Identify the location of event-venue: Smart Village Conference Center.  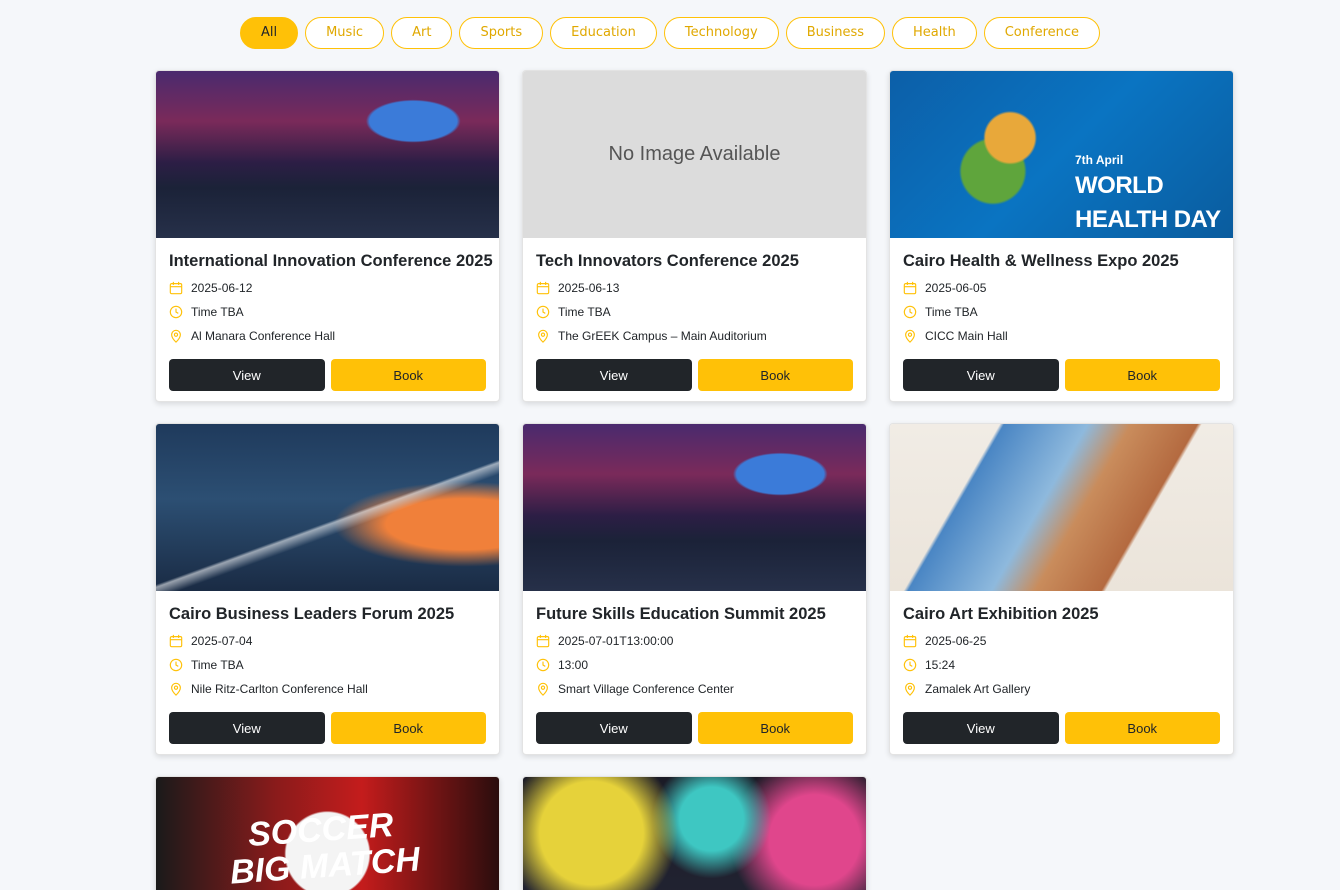
(646, 689).